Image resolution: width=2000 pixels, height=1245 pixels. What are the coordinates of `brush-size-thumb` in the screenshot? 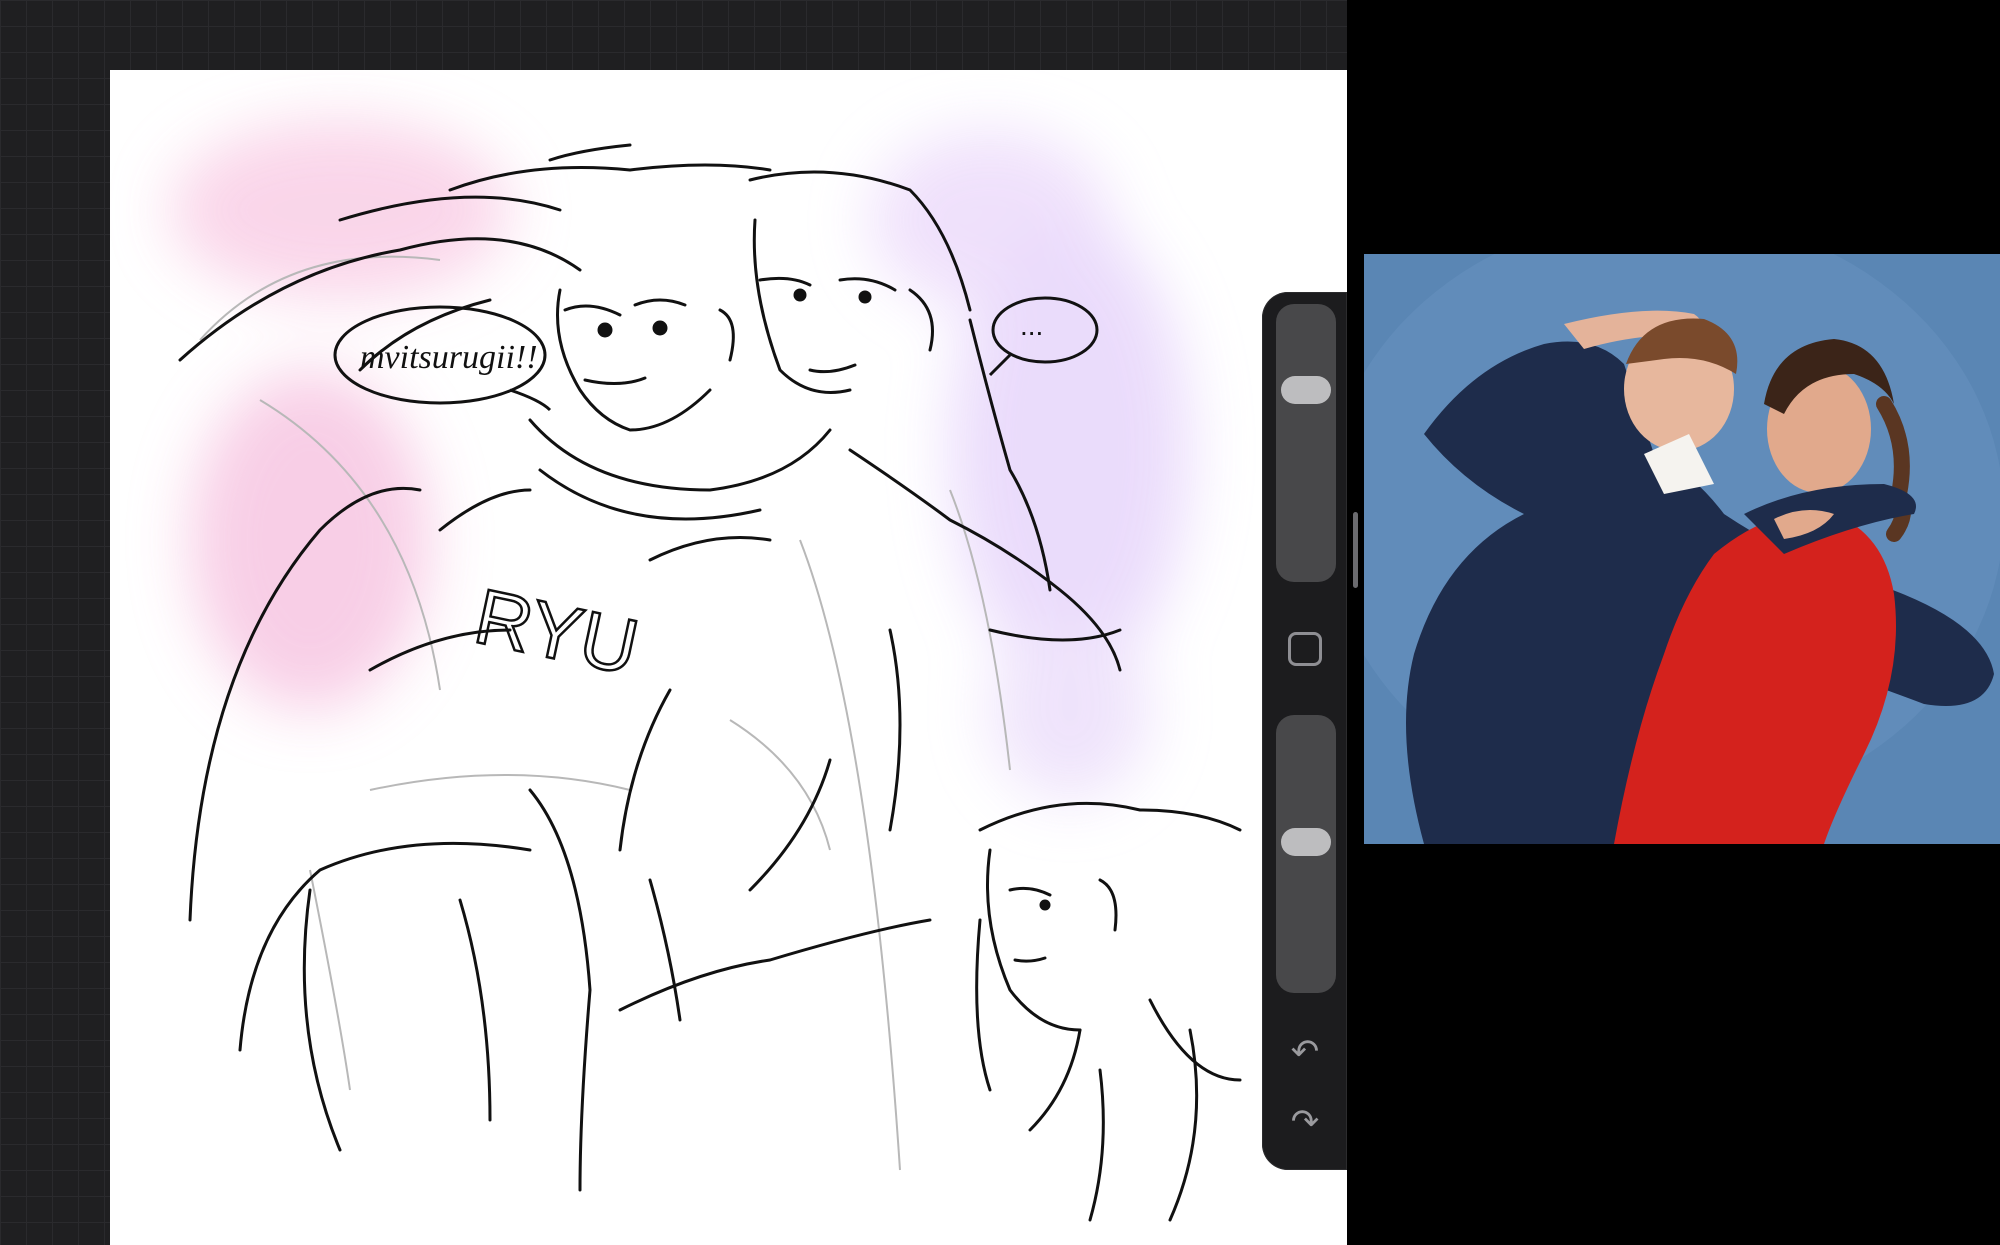 It's located at (1306, 390).